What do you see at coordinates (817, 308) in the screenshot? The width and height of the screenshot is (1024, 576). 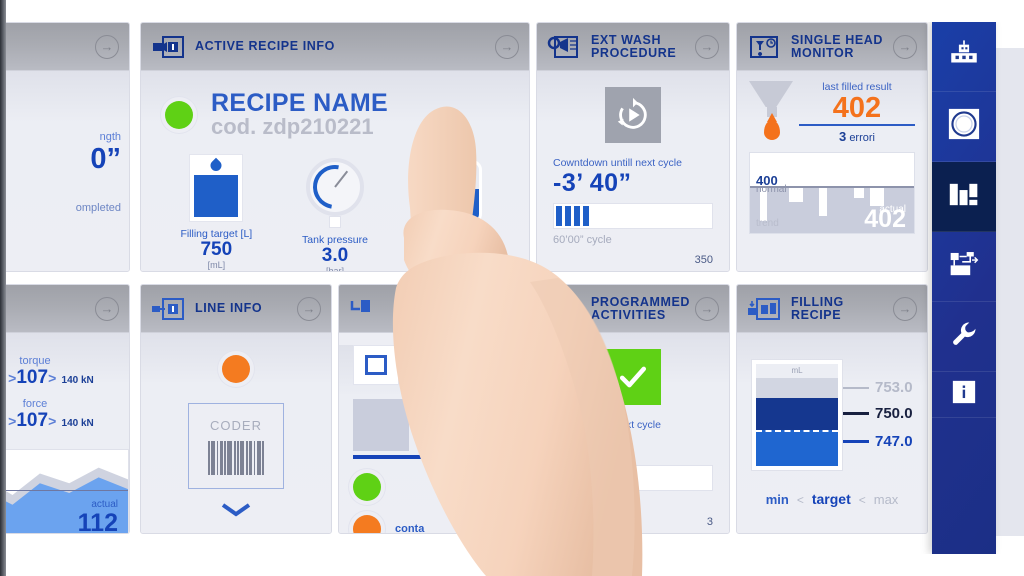 I see `card-title: FILLING RECIPE` at bounding box center [817, 308].